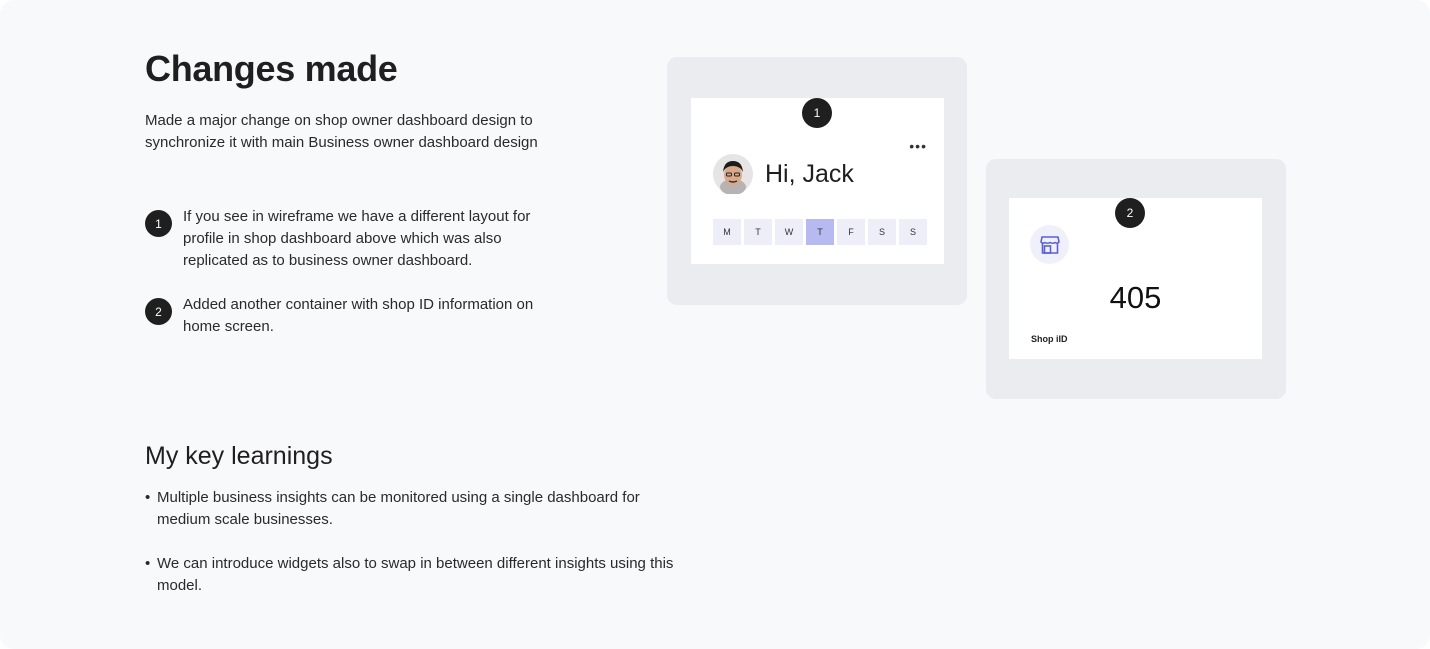 The width and height of the screenshot is (1430, 649). I want to click on shop-id-label: Shop iID, so click(1049, 339).